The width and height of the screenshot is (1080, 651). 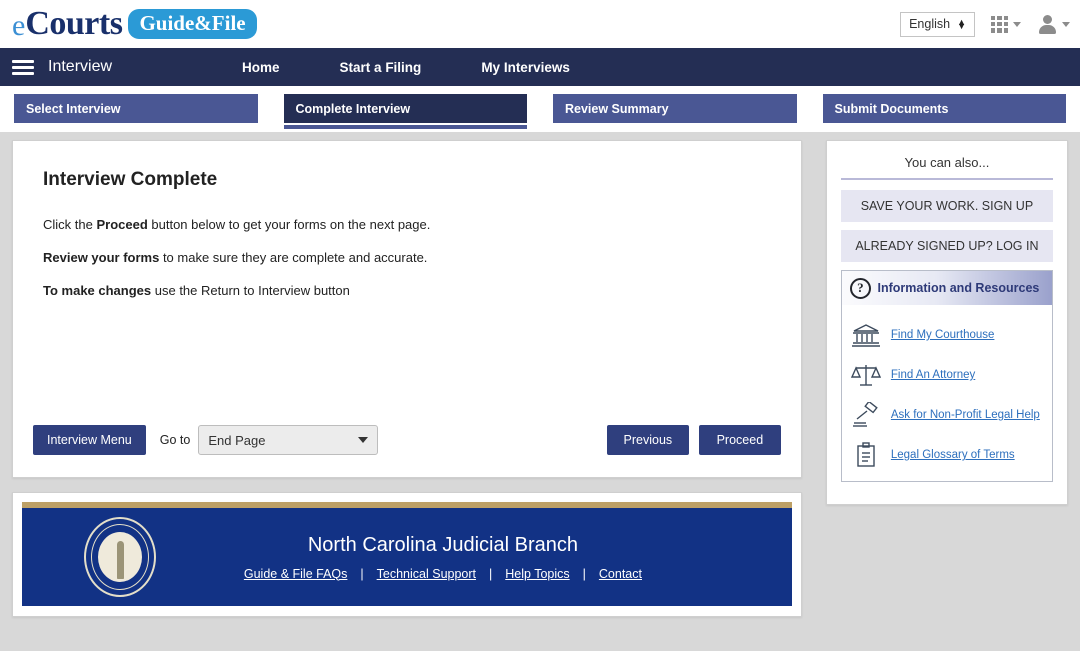 I want to click on paragraph-2-bold: Review your forms, so click(x=101, y=257).